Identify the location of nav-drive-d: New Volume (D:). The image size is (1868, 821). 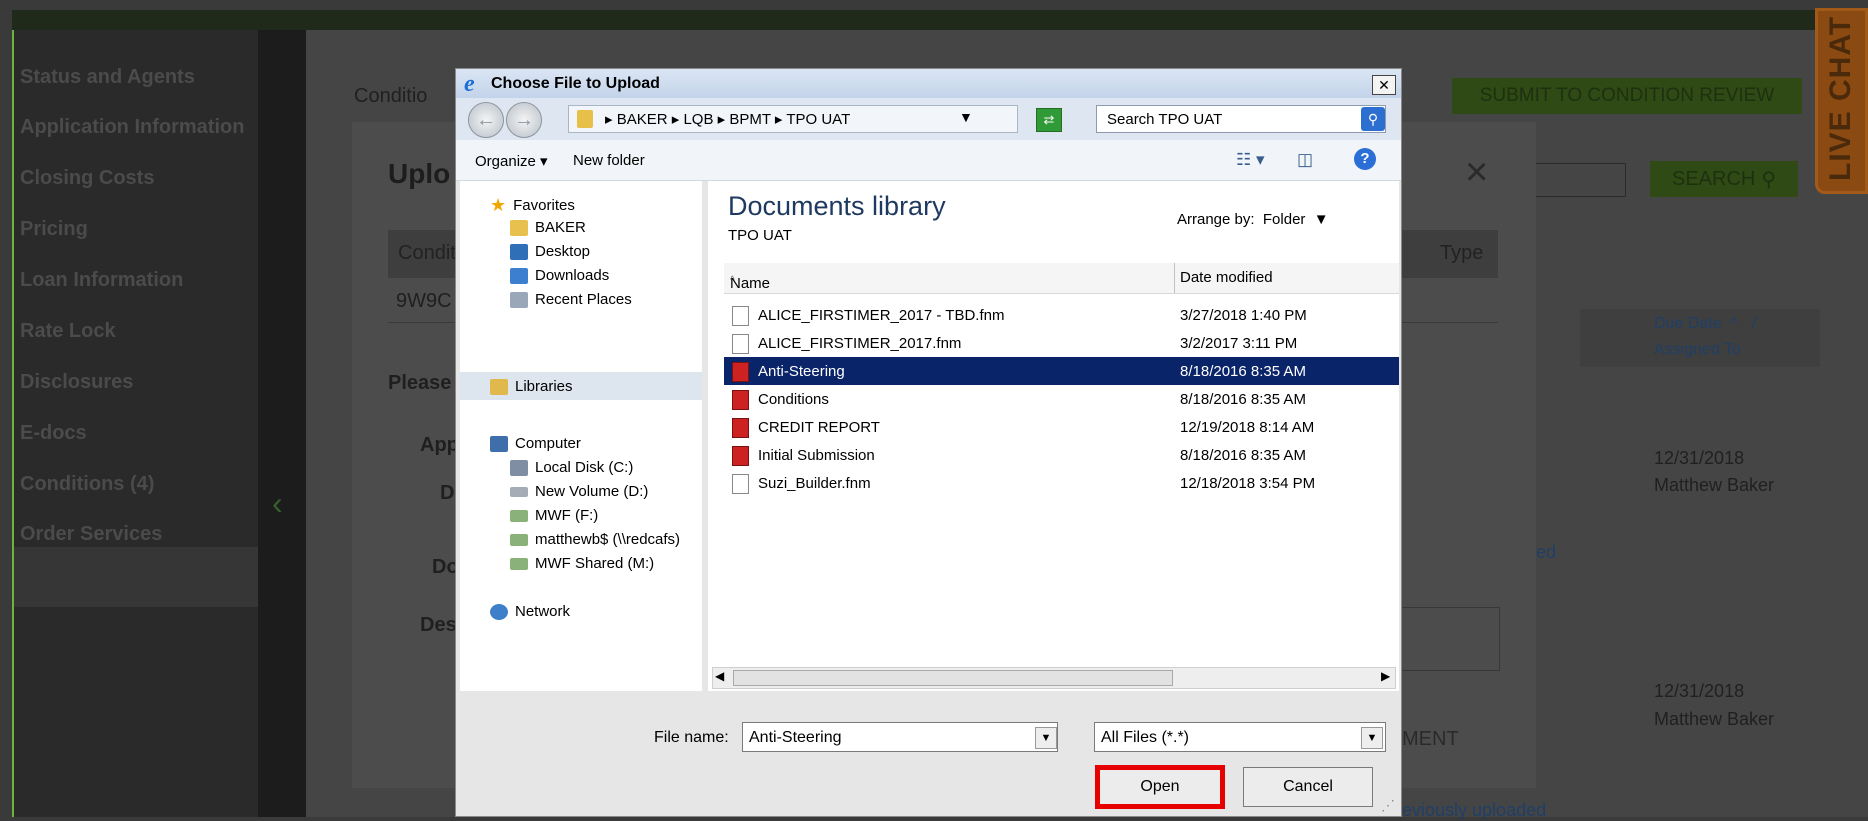
(579, 491).